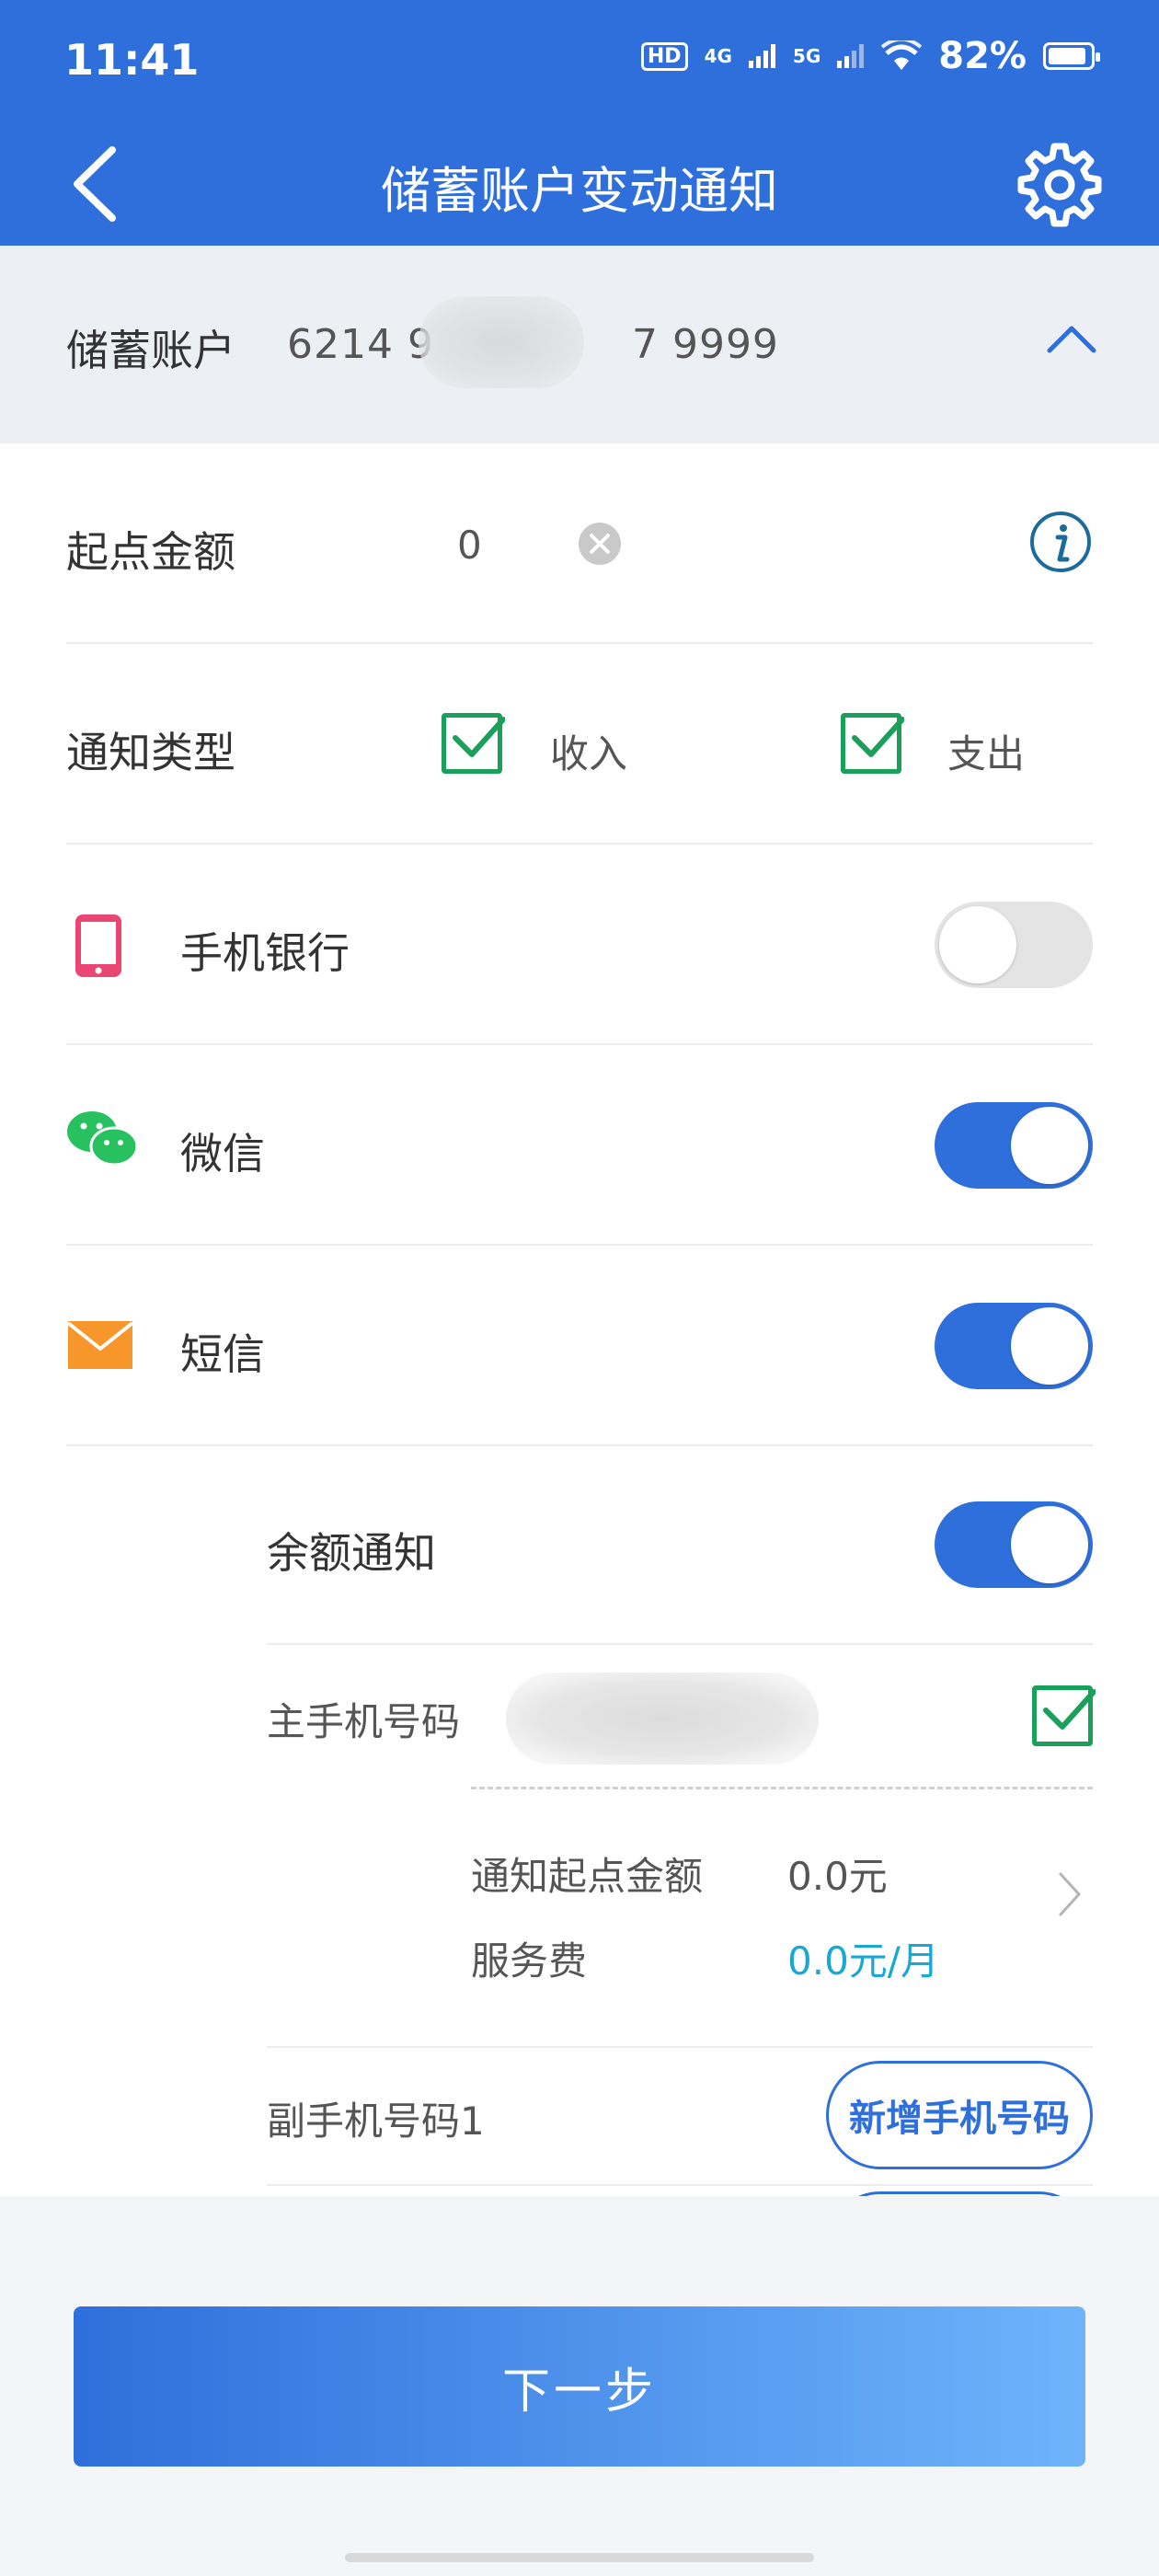 This screenshot has height=2576, width=1159. I want to click on income-label: 收入, so click(589, 753).